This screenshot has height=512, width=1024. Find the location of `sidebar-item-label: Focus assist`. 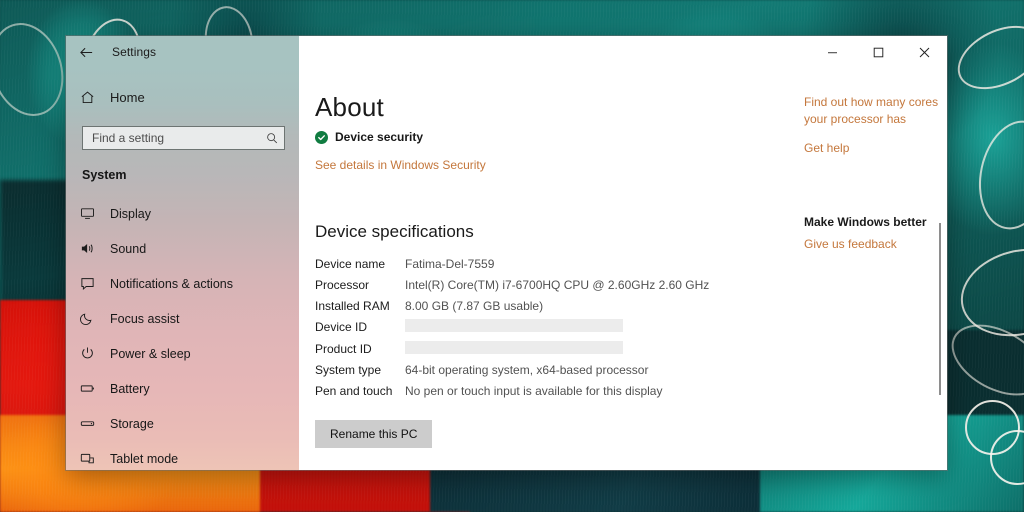

sidebar-item-label: Focus assist is located at coordinates (145, 318).